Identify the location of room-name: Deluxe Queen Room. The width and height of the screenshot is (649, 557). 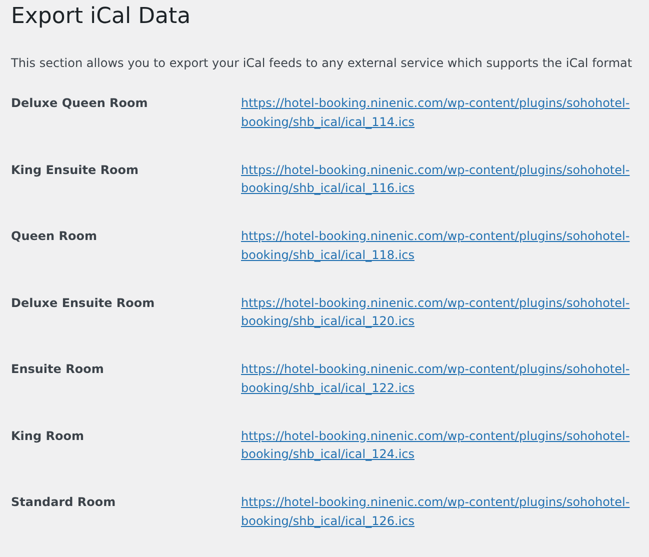
(79, 103).